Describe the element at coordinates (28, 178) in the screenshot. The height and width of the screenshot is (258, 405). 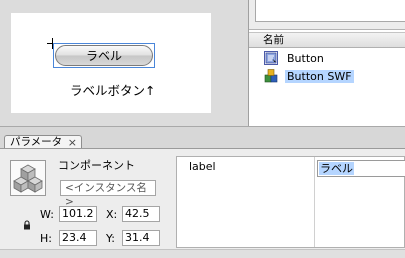
I see `component-cubes-icon` at that location.